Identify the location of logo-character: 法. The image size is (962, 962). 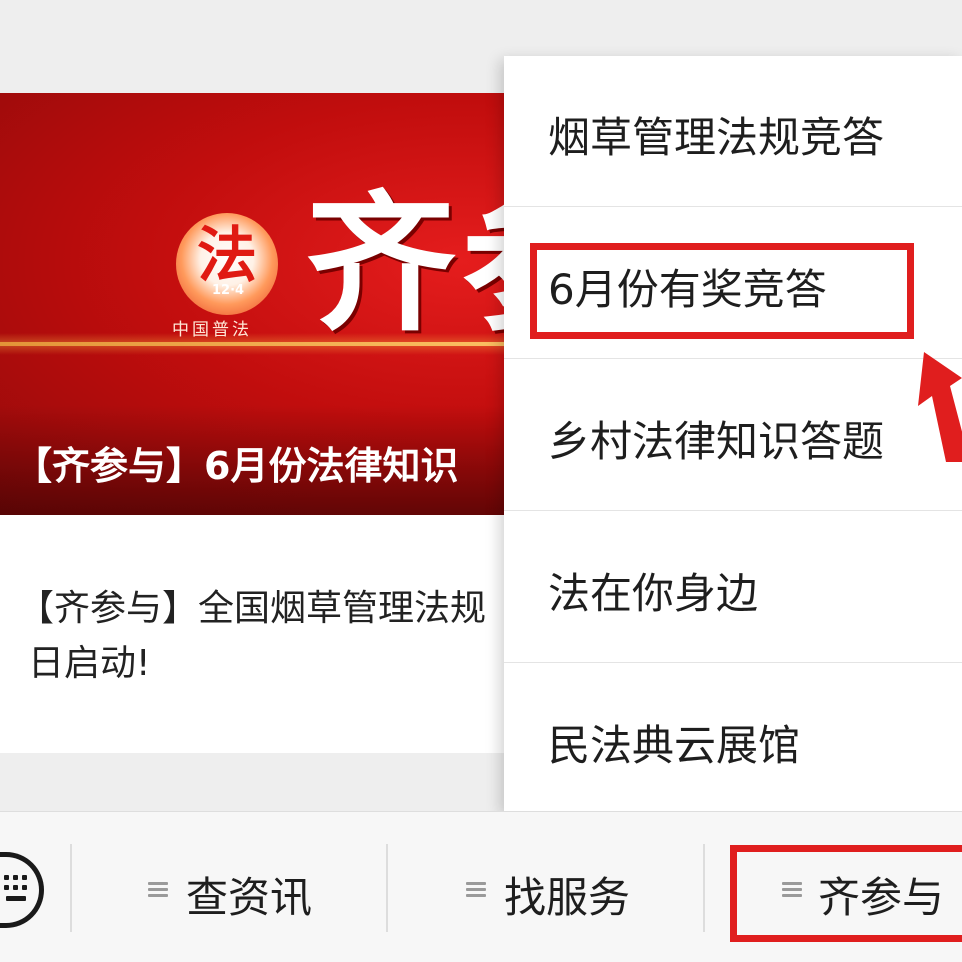
(227, 256).